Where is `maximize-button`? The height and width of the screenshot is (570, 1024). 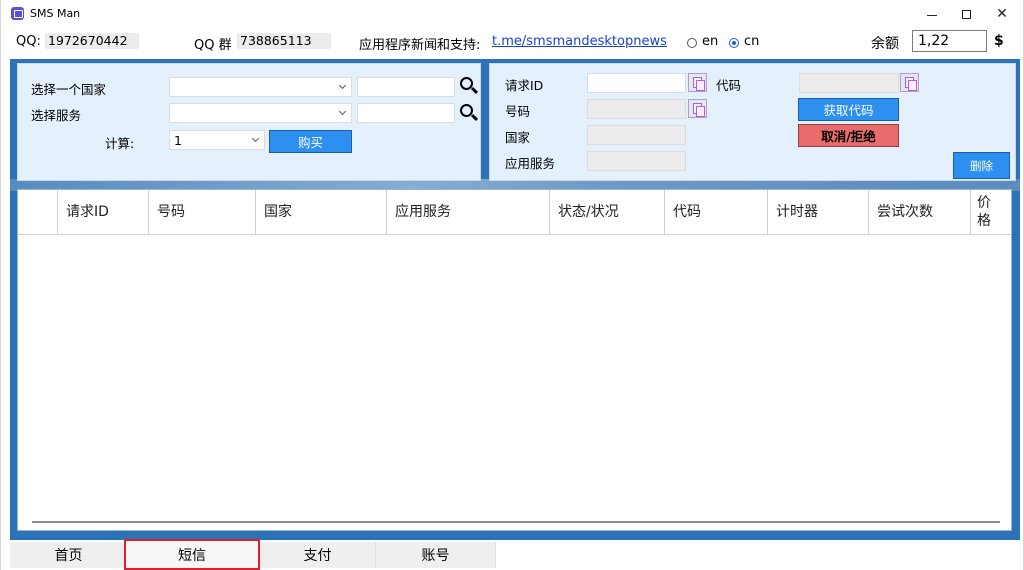
maximize-button is located at coordinates (966, 14).